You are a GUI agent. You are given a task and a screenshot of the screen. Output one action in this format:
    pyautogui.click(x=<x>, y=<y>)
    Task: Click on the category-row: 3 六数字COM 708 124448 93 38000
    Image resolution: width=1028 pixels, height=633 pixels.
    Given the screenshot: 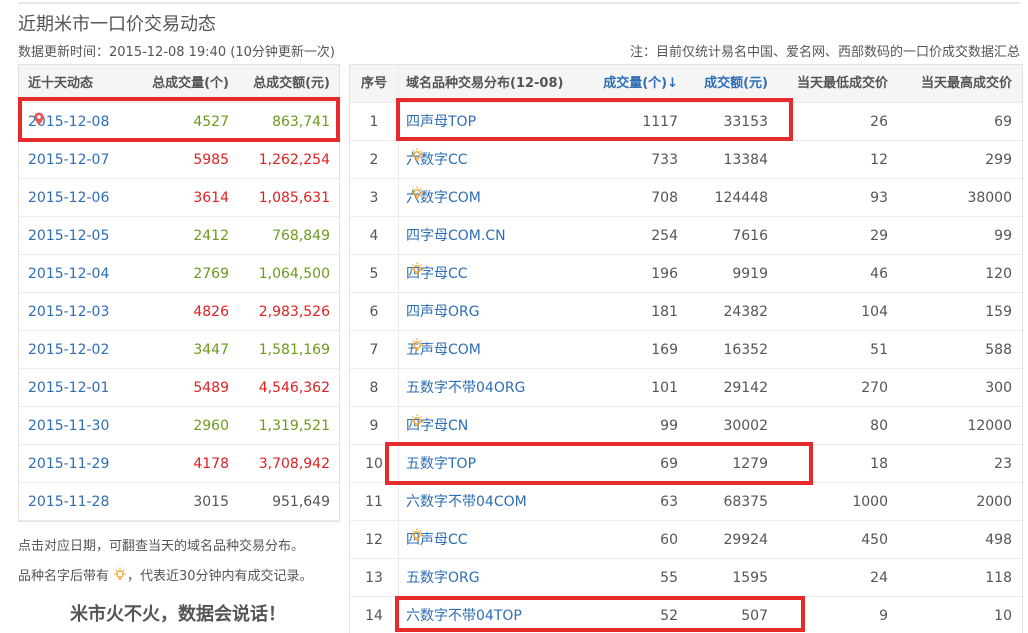 What is the action you would take?
    pyautogui.click(x=686, y=198)
    